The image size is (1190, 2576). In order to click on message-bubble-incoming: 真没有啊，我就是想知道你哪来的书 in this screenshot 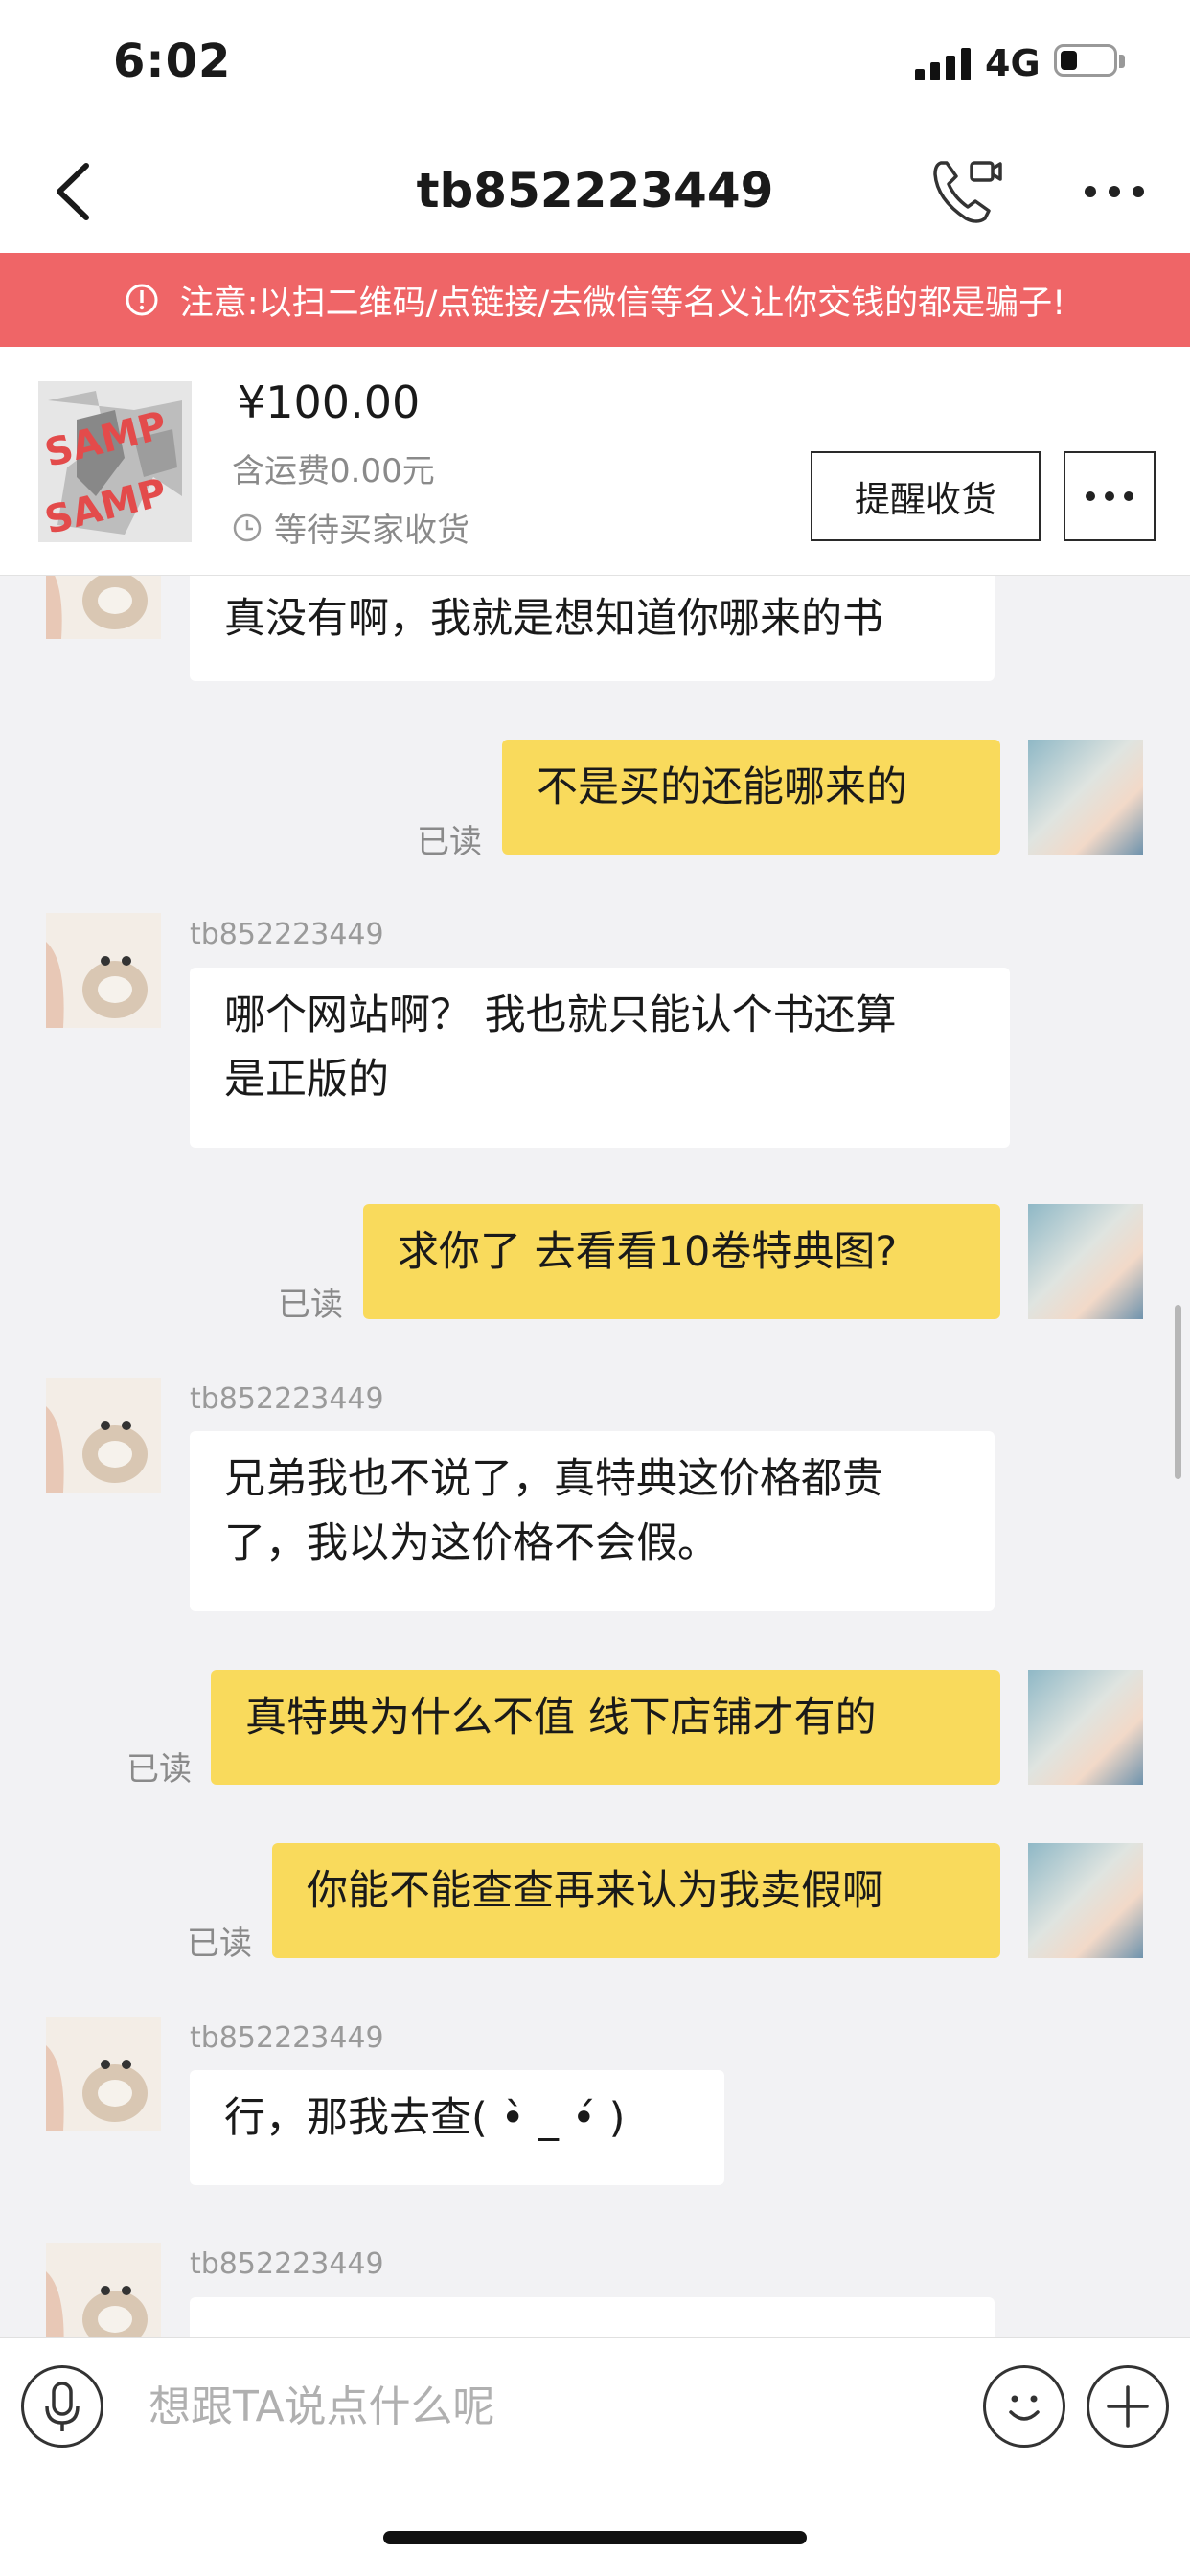, I will do `click(592, 628)`.